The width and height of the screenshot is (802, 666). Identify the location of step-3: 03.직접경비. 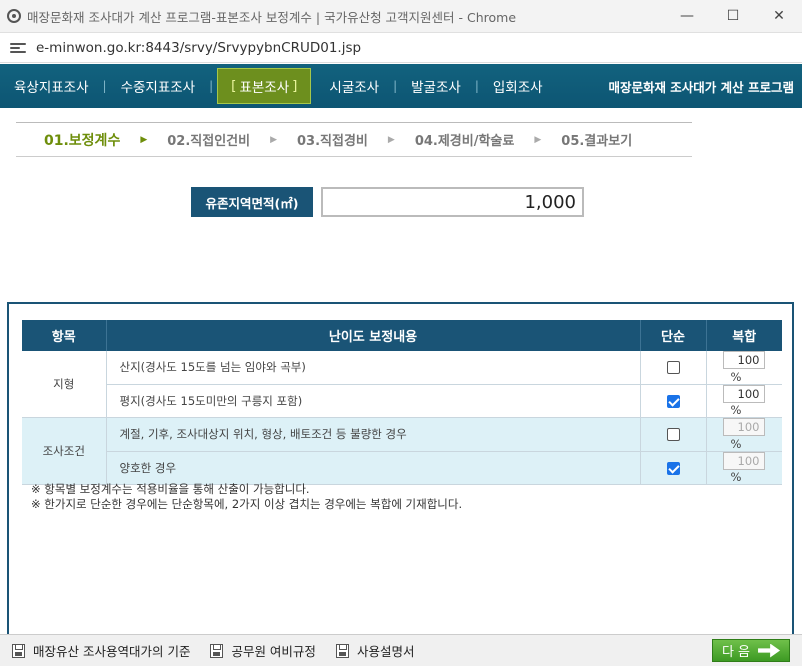
(332, 141).